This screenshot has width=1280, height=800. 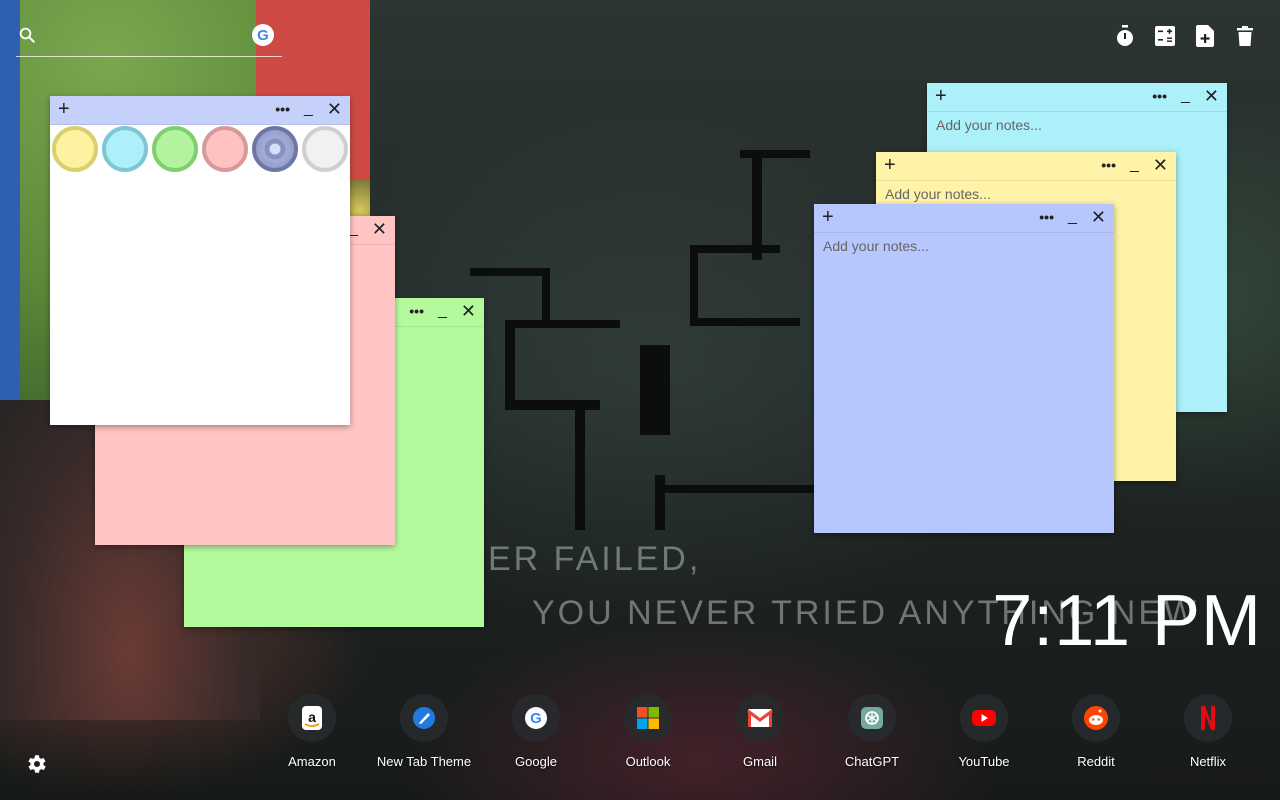 What do you see at coordinates (1205, 36) in the screenshot?
I see `add-note-icon` at bounding box center [1205, 36].